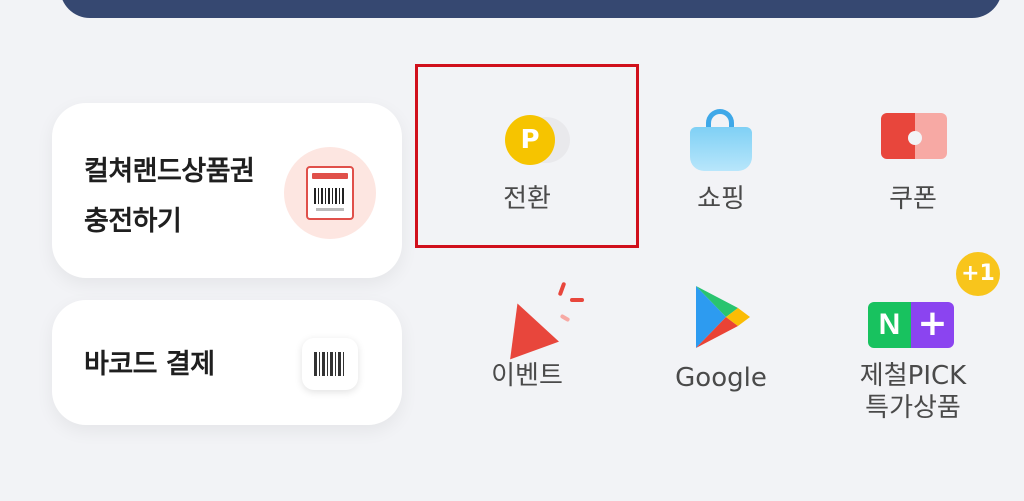 Image resolution: width=1024 pixels, height=501 pixels. I want to click on bag-body, so click(721, 149).